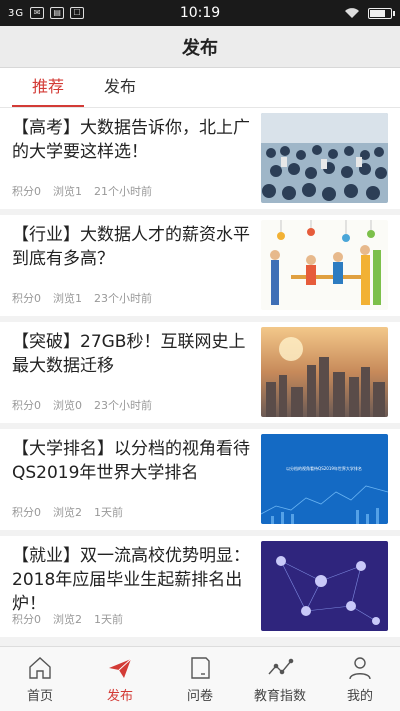  I want to click on page-title: 发布, so click(200, 47).